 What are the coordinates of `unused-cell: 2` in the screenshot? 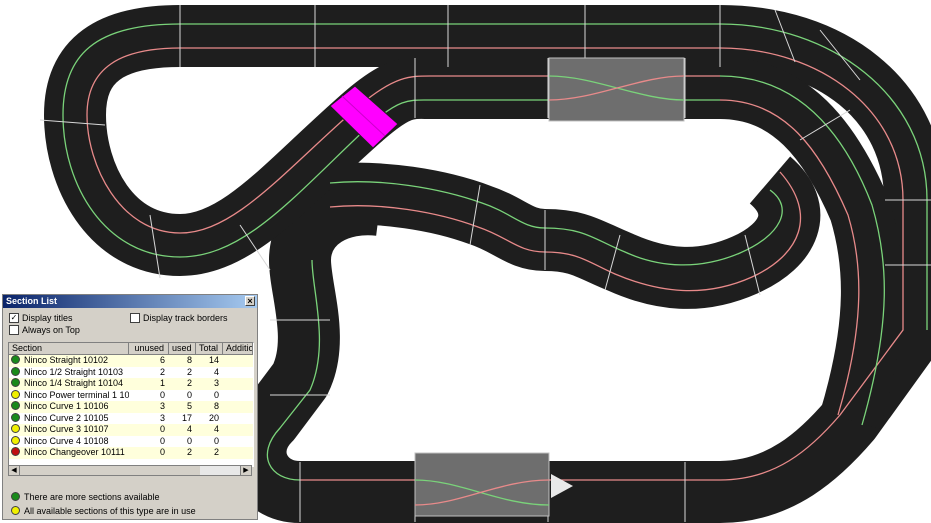 It's located at (162, 371).